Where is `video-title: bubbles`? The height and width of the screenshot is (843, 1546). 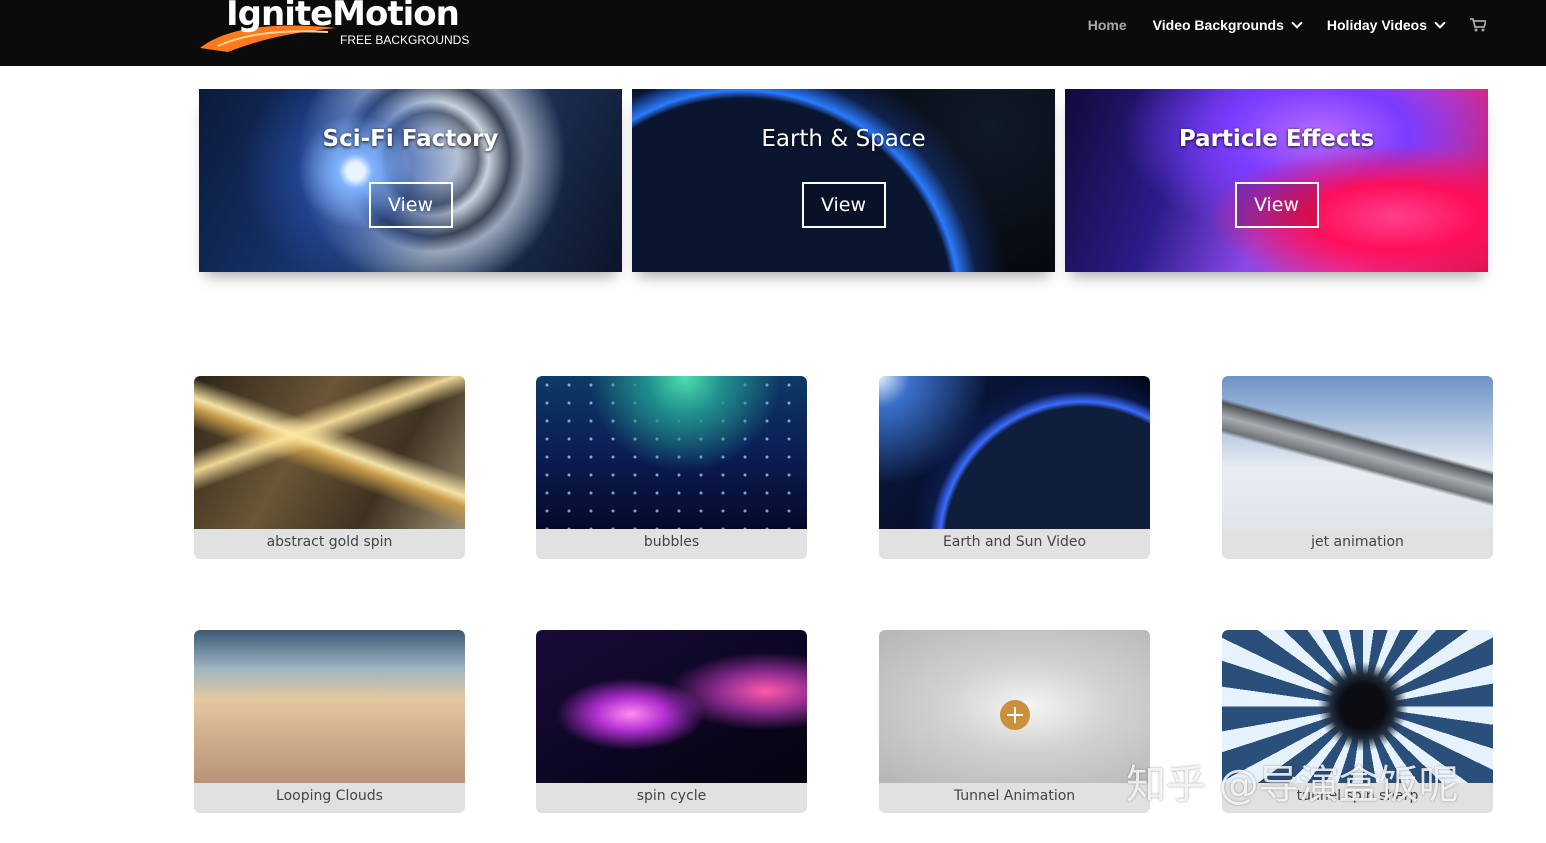 video-title: bubbles is located at coordinates (671, 542).